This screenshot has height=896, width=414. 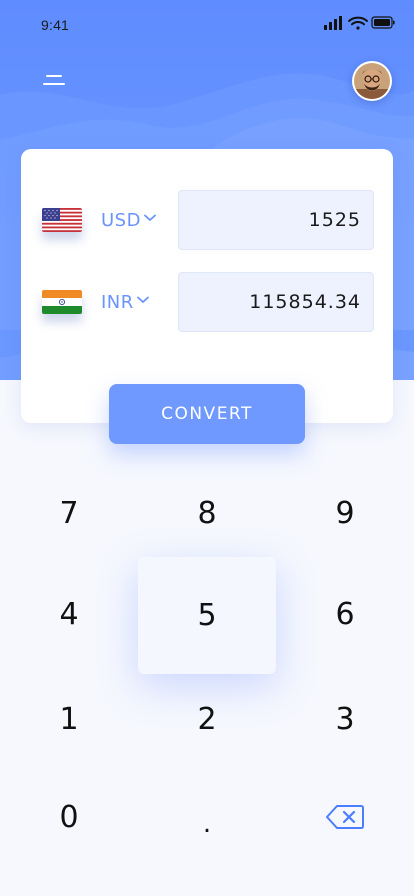 I want to click on key-decimal: ., so click(x=207, y=817).